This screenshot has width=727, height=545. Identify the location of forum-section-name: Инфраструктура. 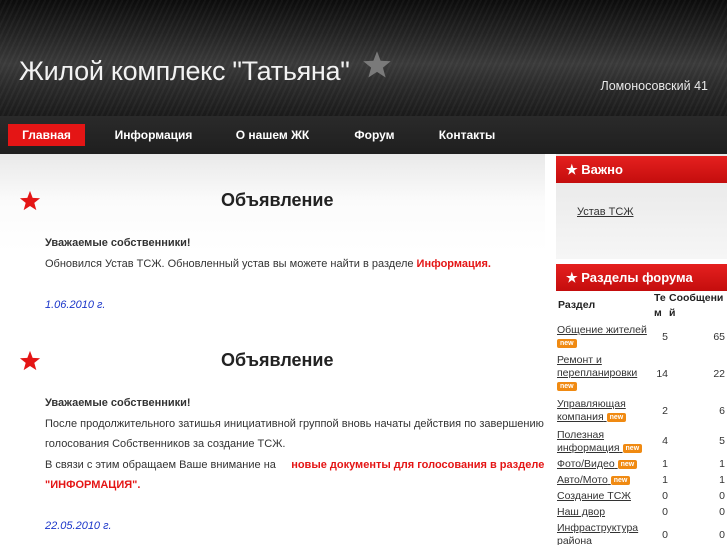
(597, 528).